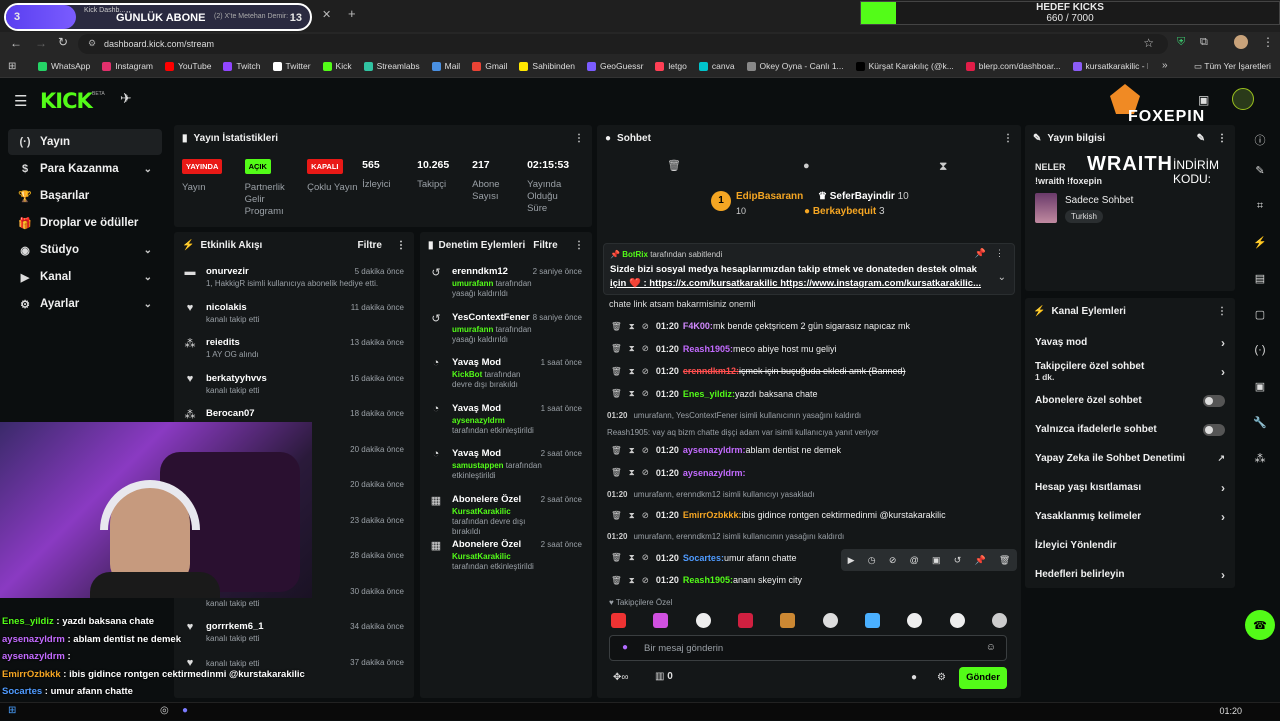 This screenshot has height=721, width=1280. Describe the element at coordinates (1008, 138) in the screenshot. I see `chat-menu-icon: ⋮` at that location.